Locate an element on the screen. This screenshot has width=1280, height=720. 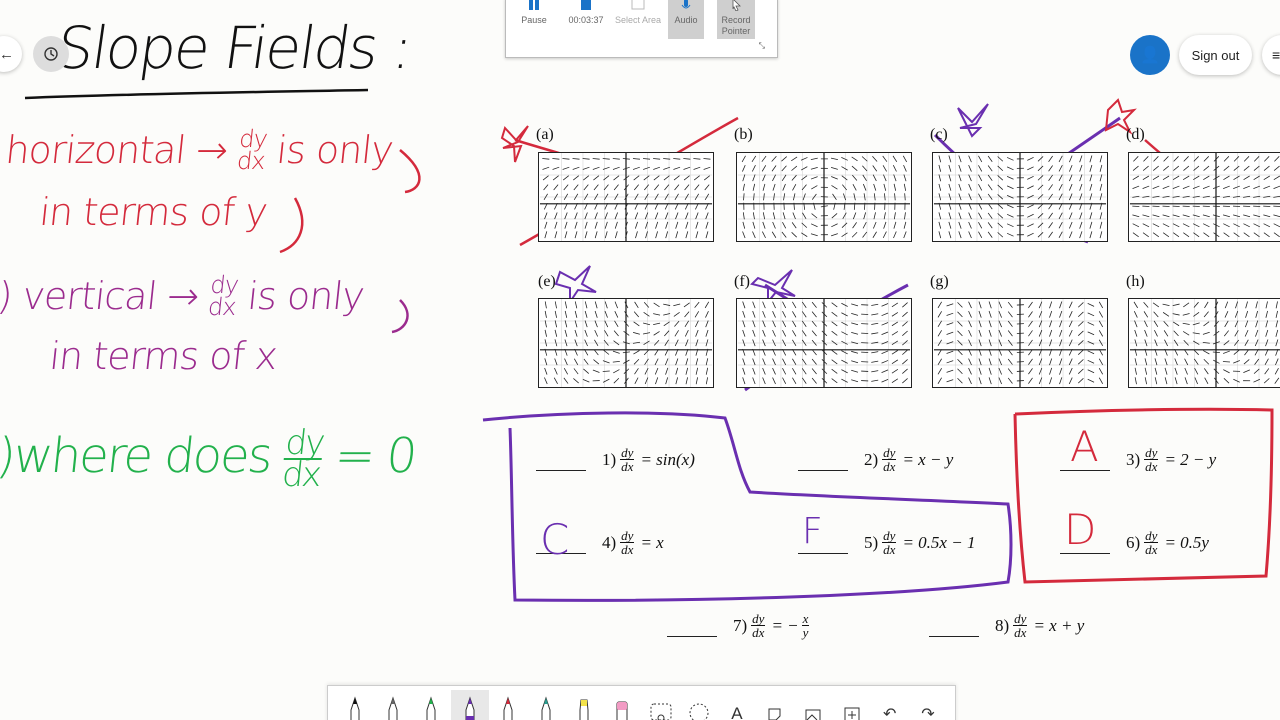
answer-blank: F is located at coordinates (823, 532).